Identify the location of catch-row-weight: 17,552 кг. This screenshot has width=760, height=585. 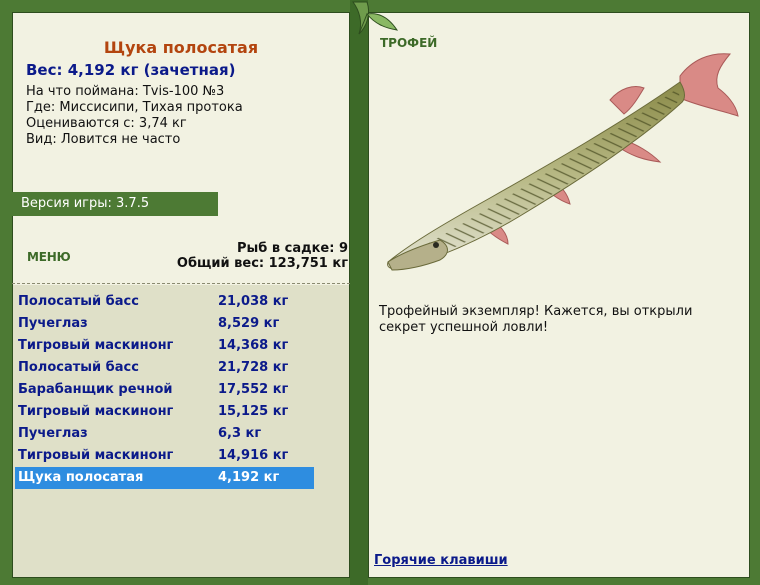
(253, 389).